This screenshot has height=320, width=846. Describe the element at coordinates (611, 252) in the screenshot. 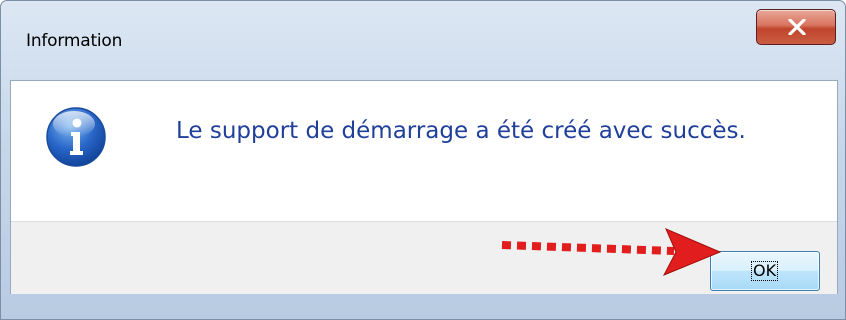

I see `red-dotted-arrow-icon` at that location.